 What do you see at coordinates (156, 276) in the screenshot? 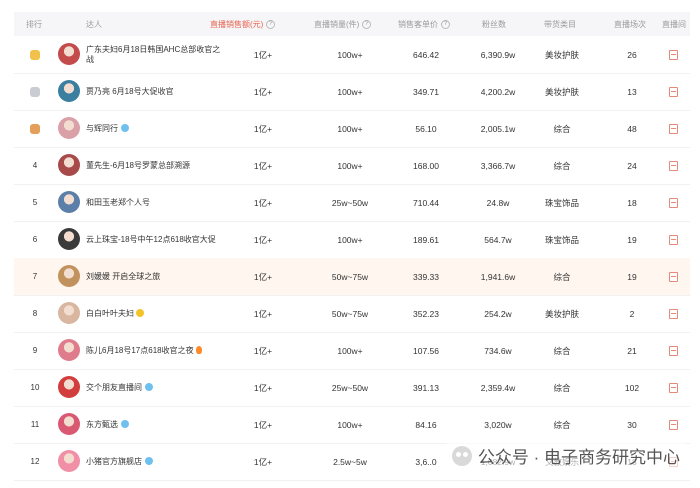
I see `influencer-name: 刘媛媛 开启全球之旅` at bounding box center [156, 276].